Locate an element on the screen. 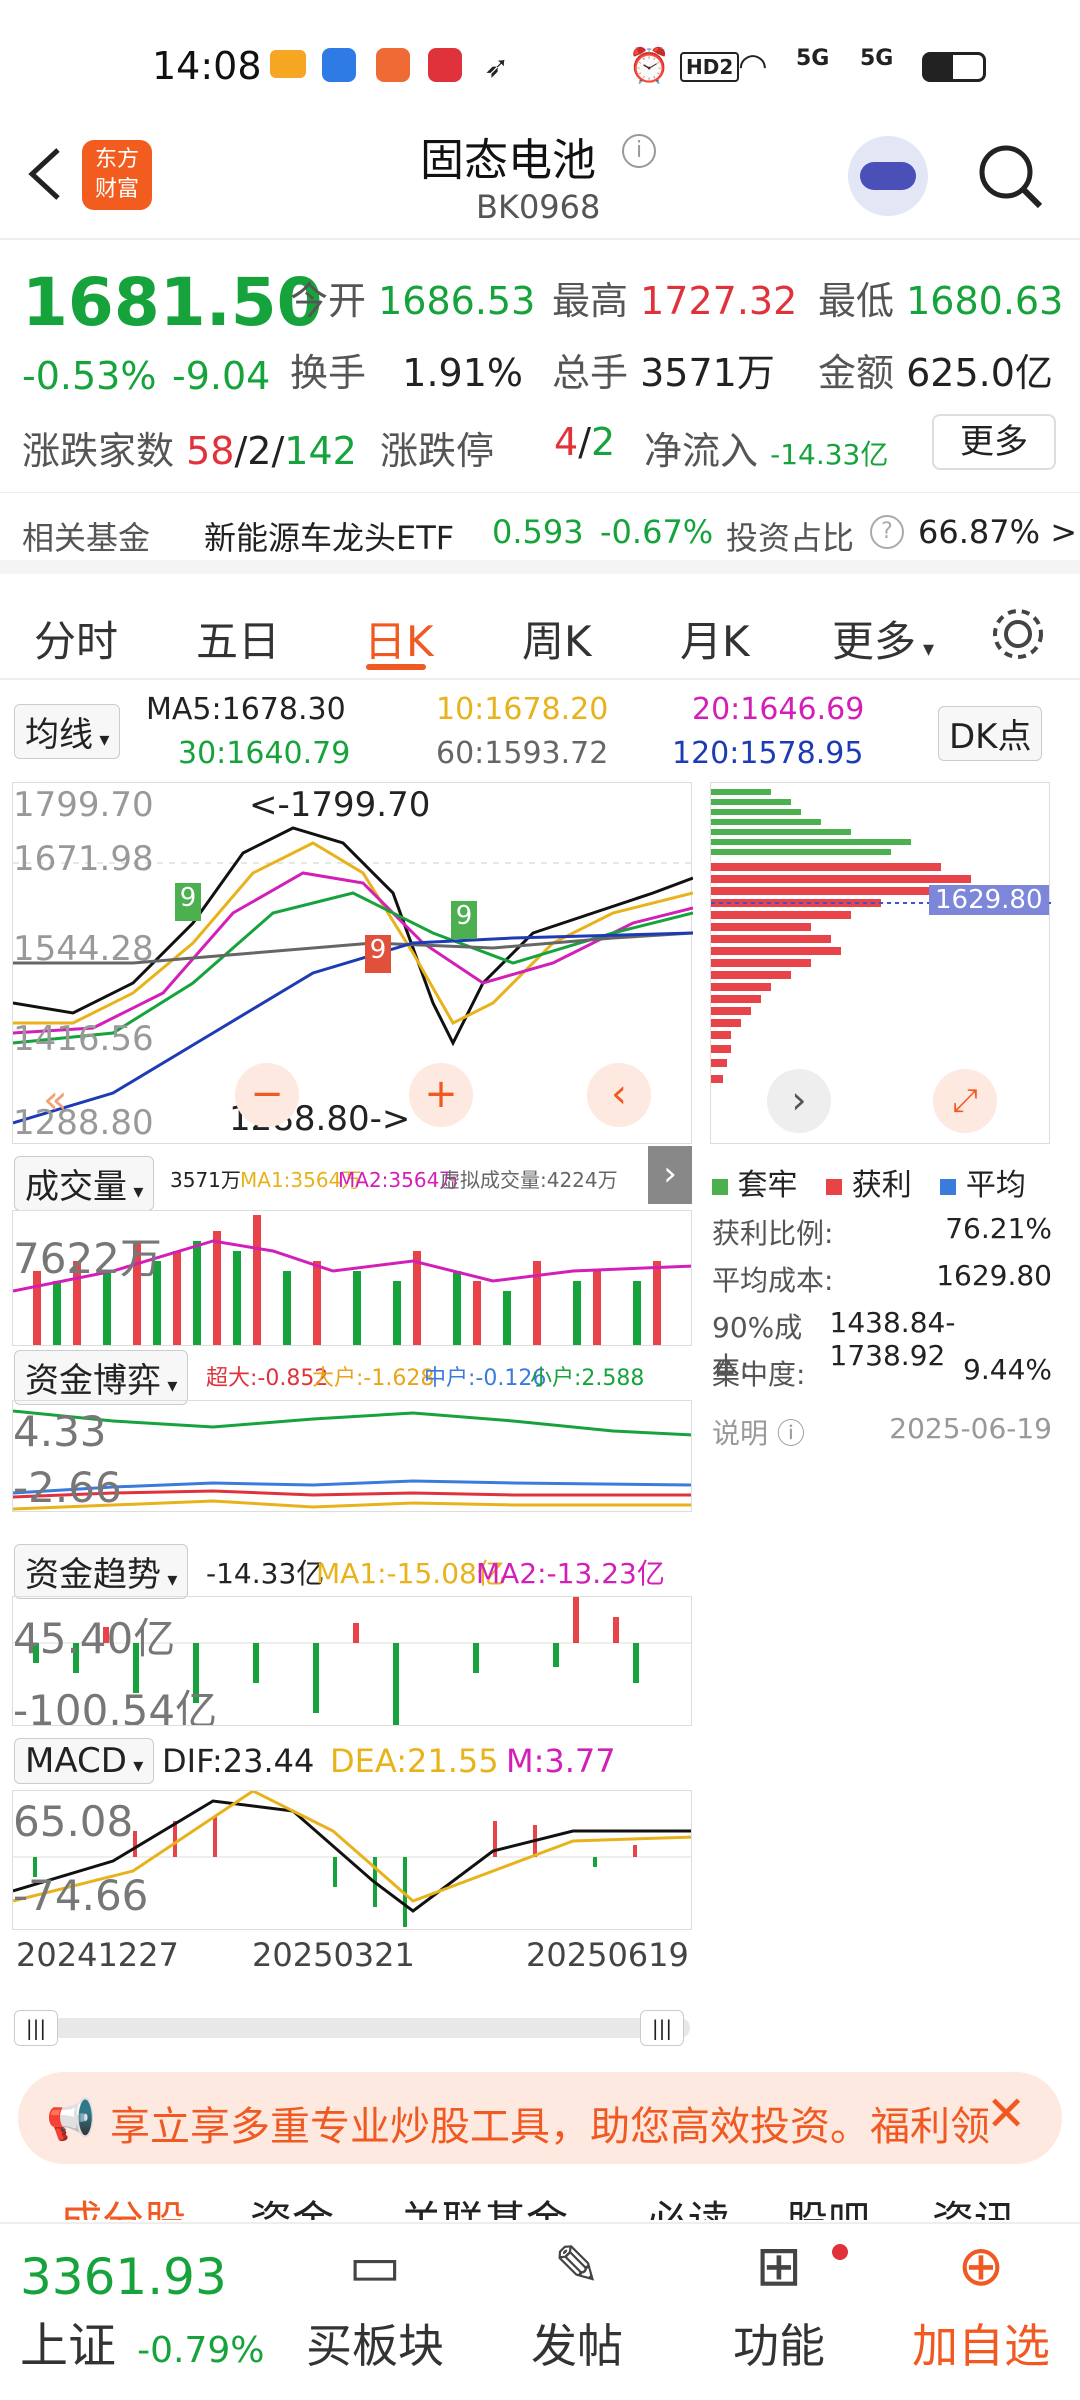 The width and height of the screenshot is (1080, 2400). scroll-left-icon: ‹ is located at coordinates (619, 1095).